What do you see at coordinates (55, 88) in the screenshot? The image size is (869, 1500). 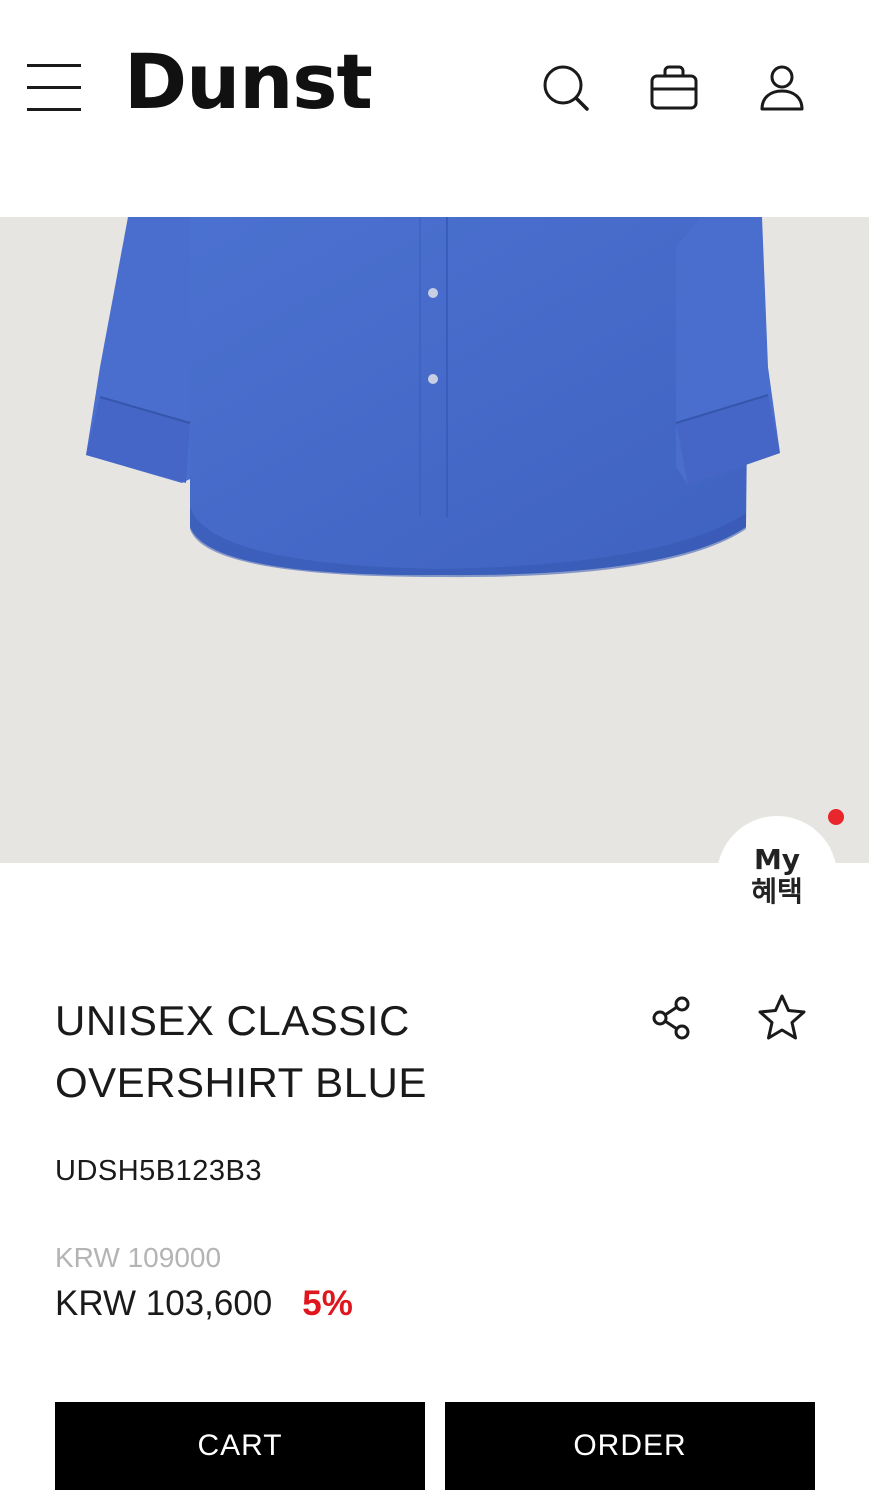 I see `menu-icon` at bounding box center [55, 88].